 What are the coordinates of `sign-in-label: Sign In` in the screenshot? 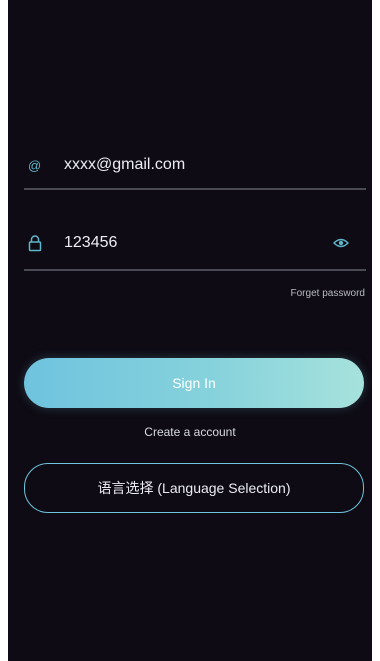 It's located at (194, 383).